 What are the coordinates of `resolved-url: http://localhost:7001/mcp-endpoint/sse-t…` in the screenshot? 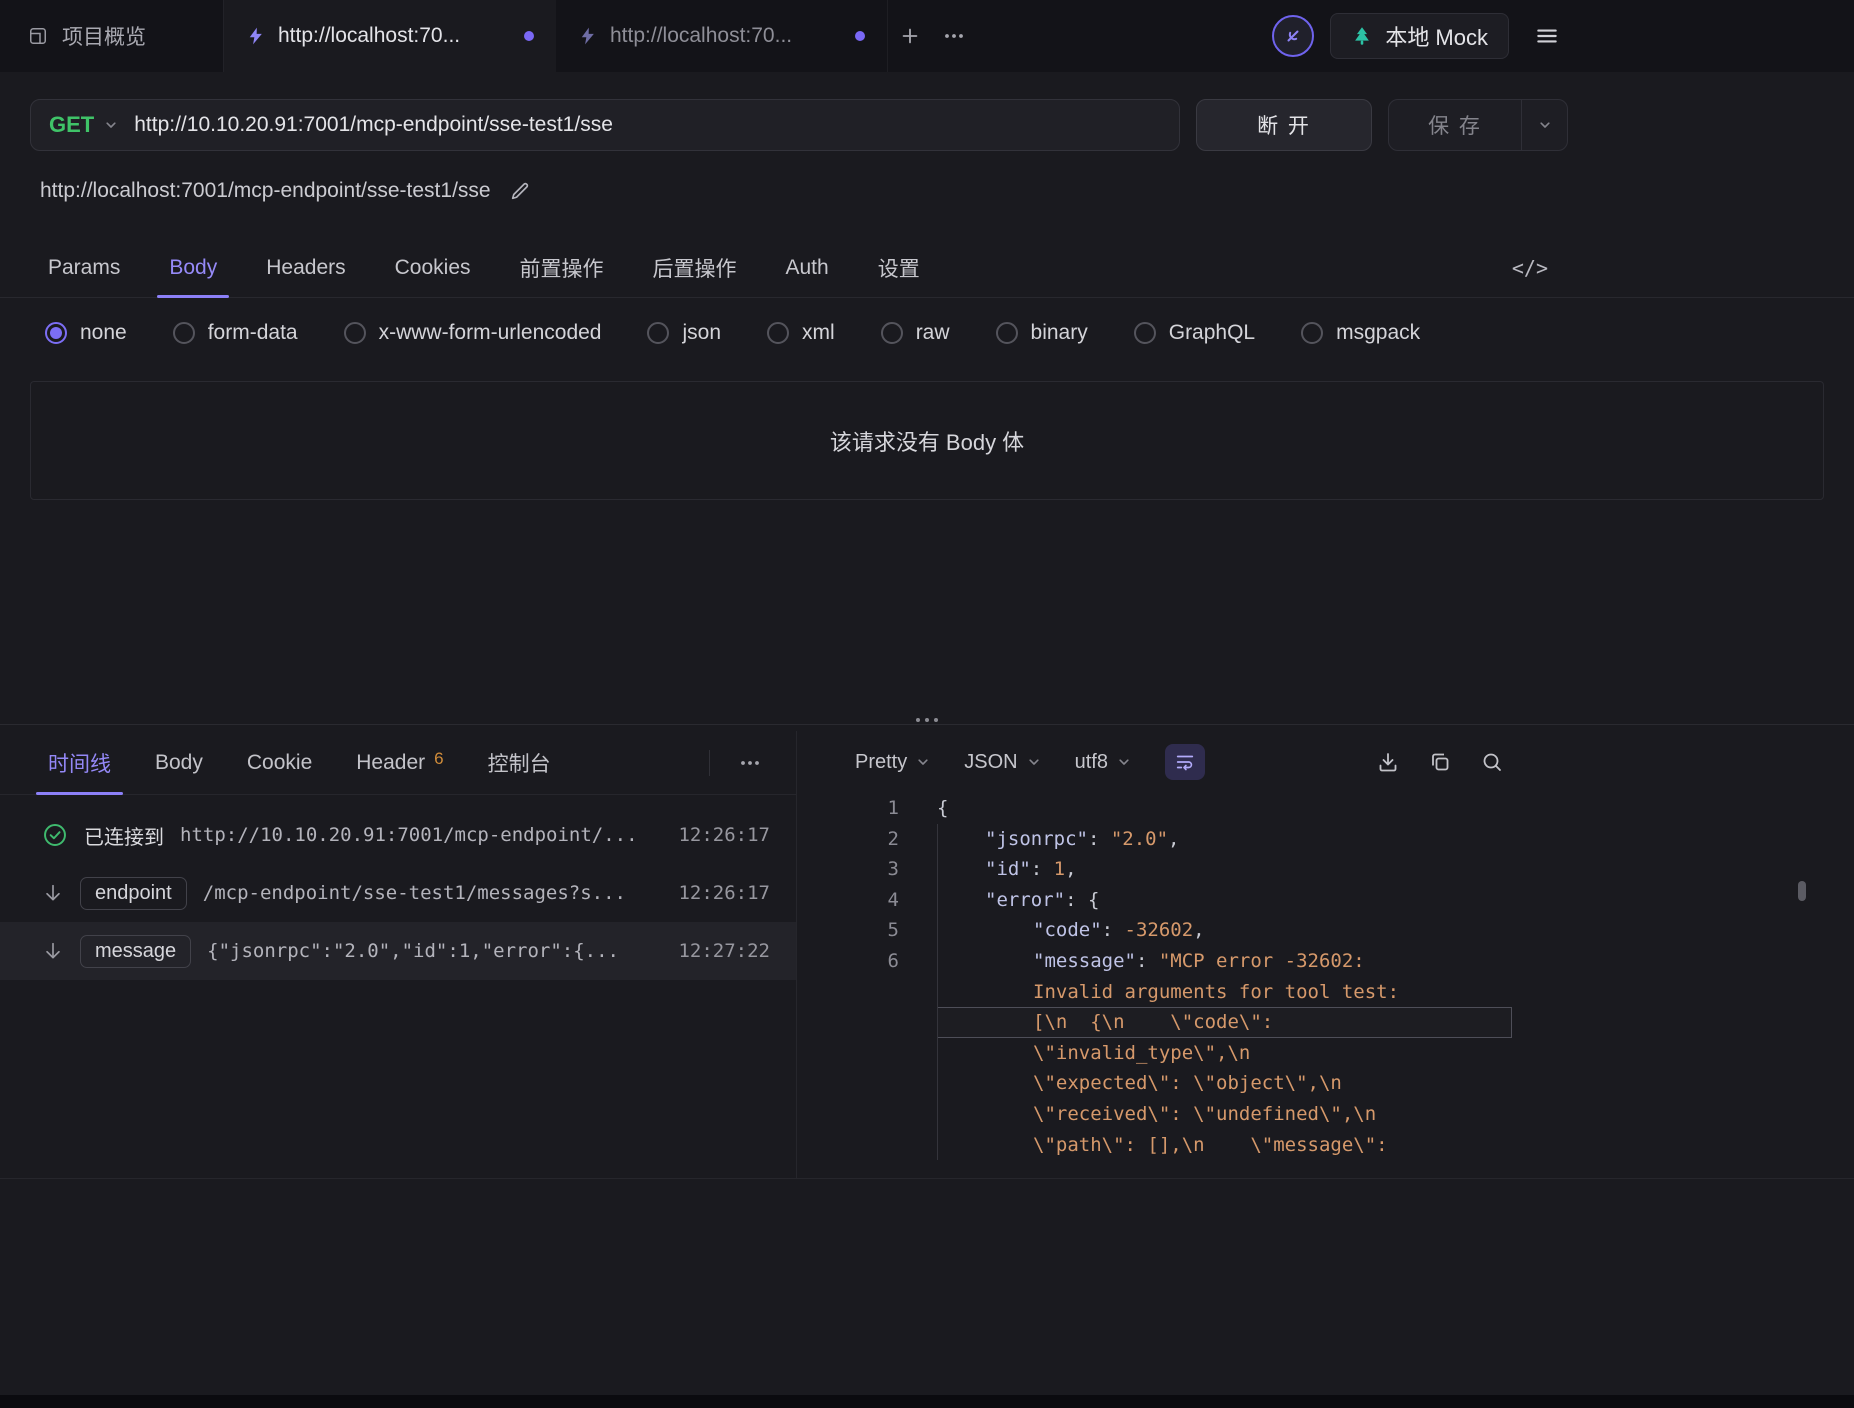 It's located at (265, 190).